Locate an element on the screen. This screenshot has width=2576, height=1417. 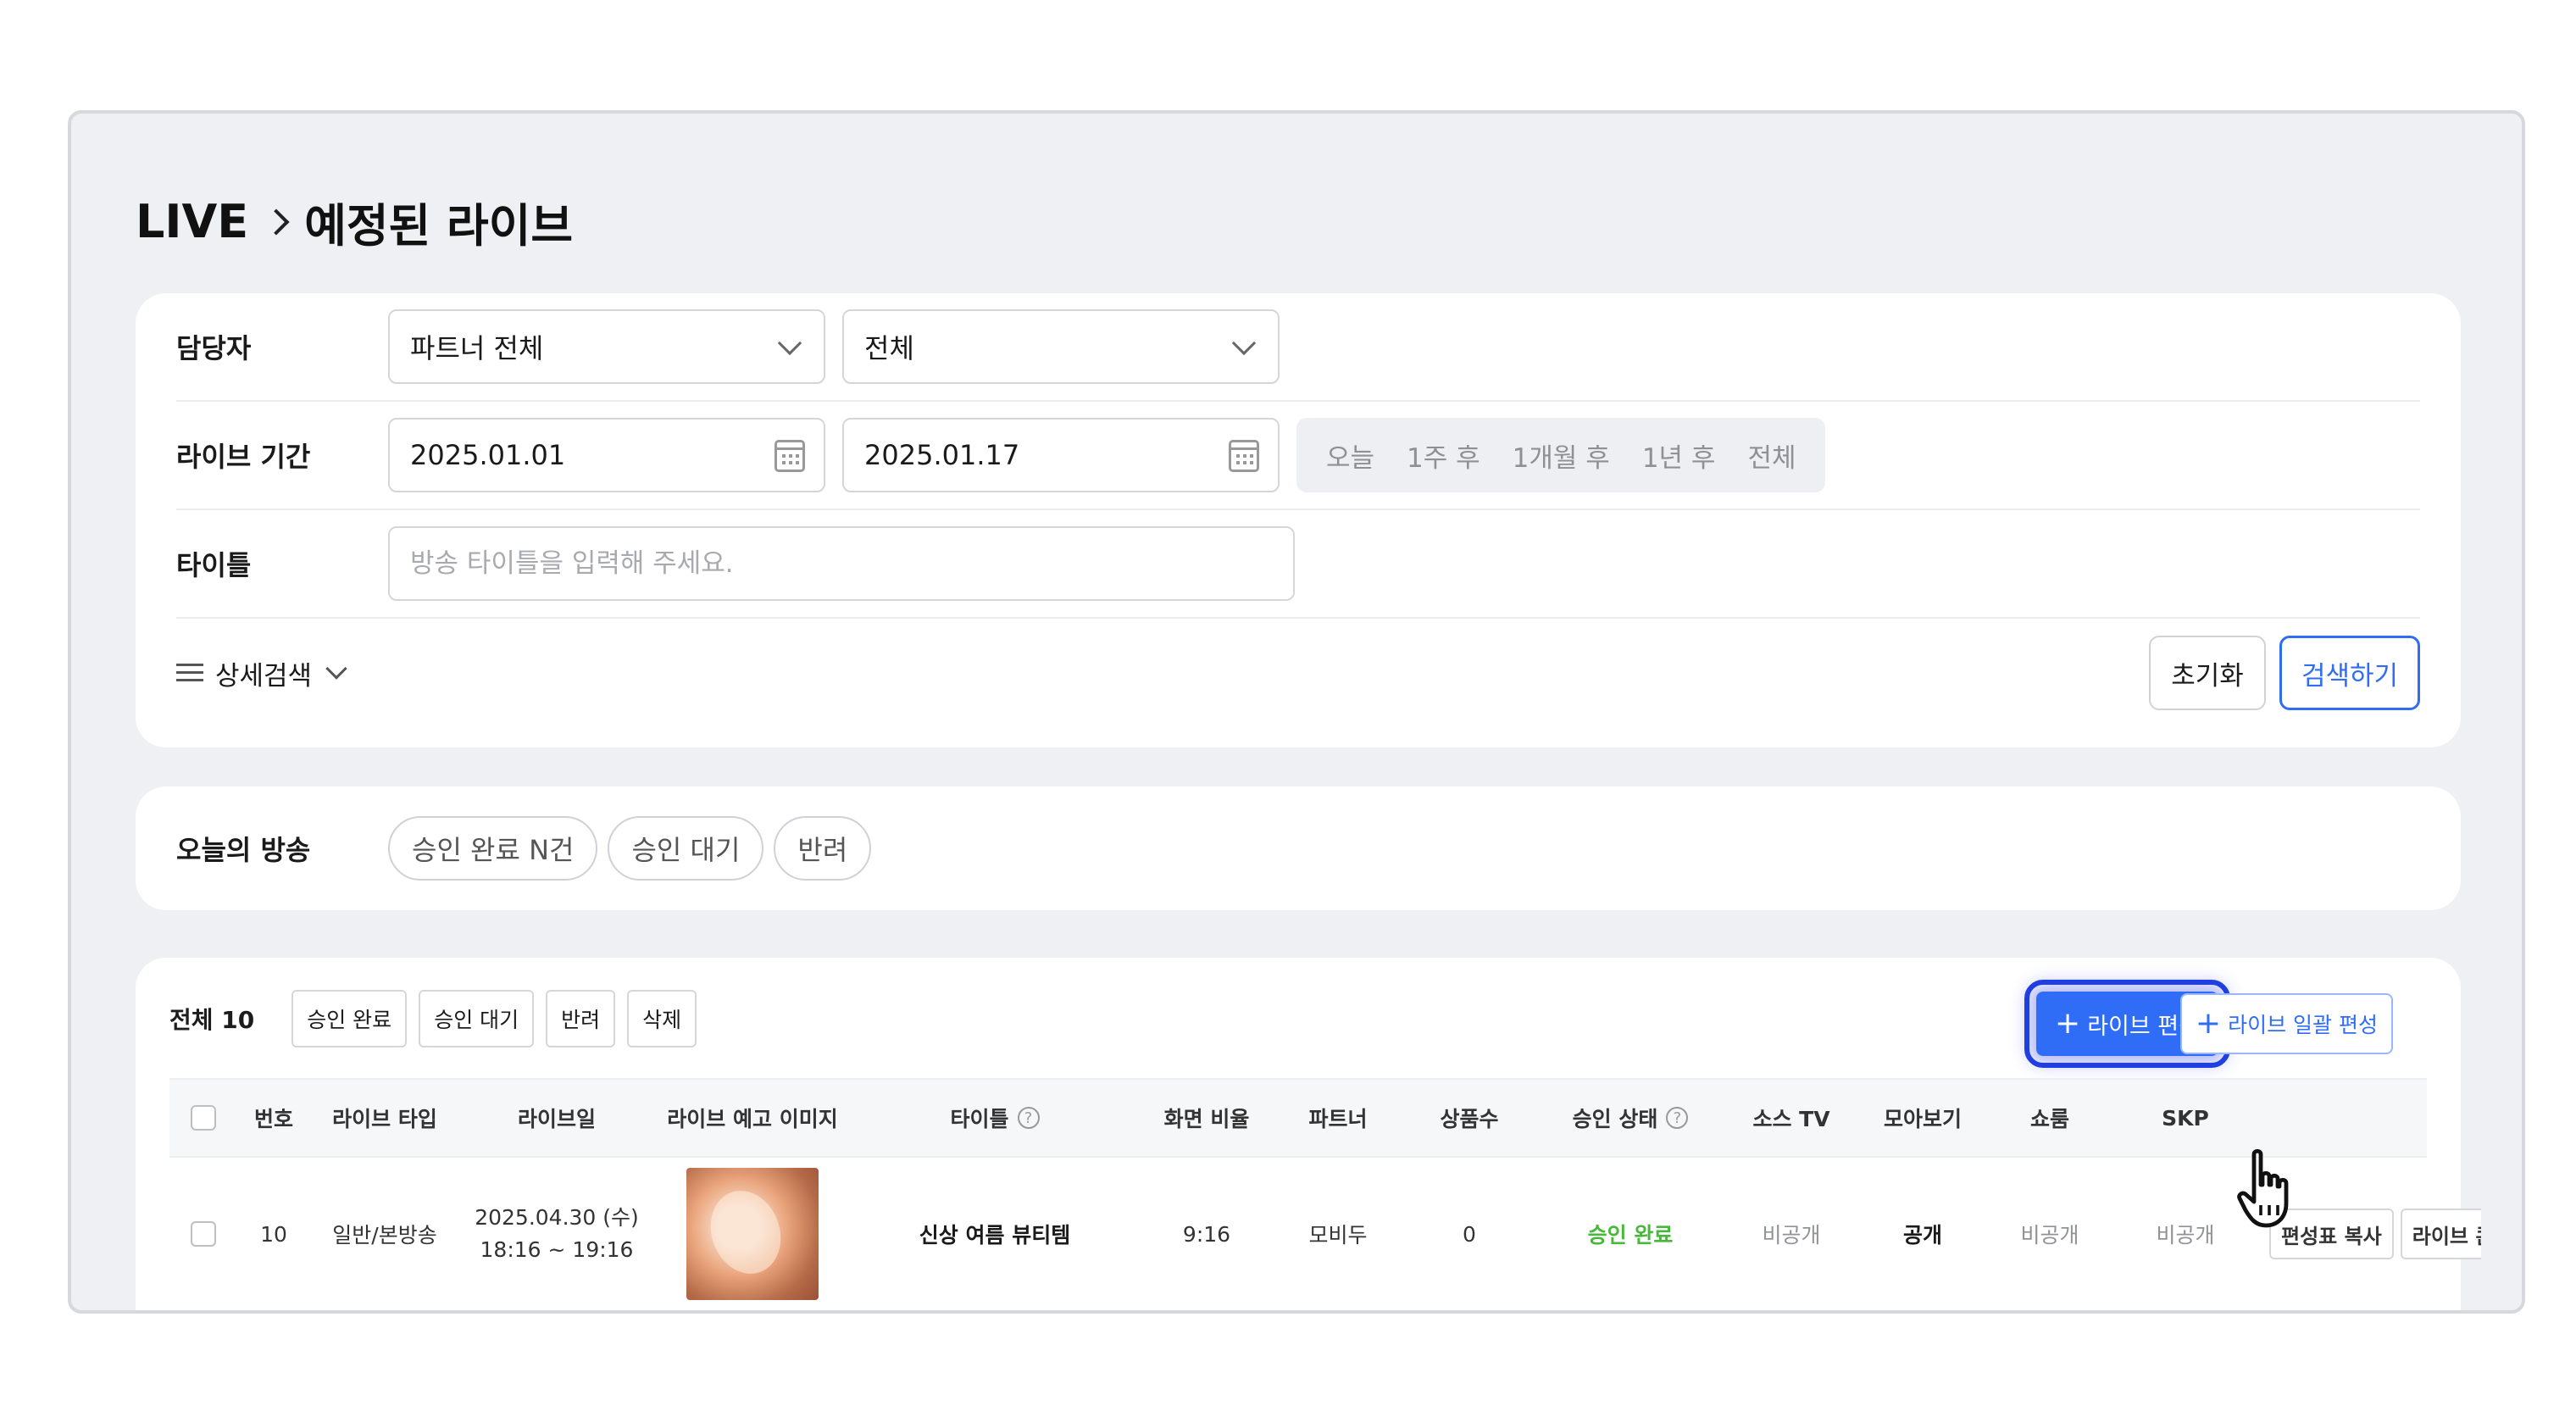
add-bulk-live-button: + 라이브 일괄 편성 is located at coordinates (2286, 1023).